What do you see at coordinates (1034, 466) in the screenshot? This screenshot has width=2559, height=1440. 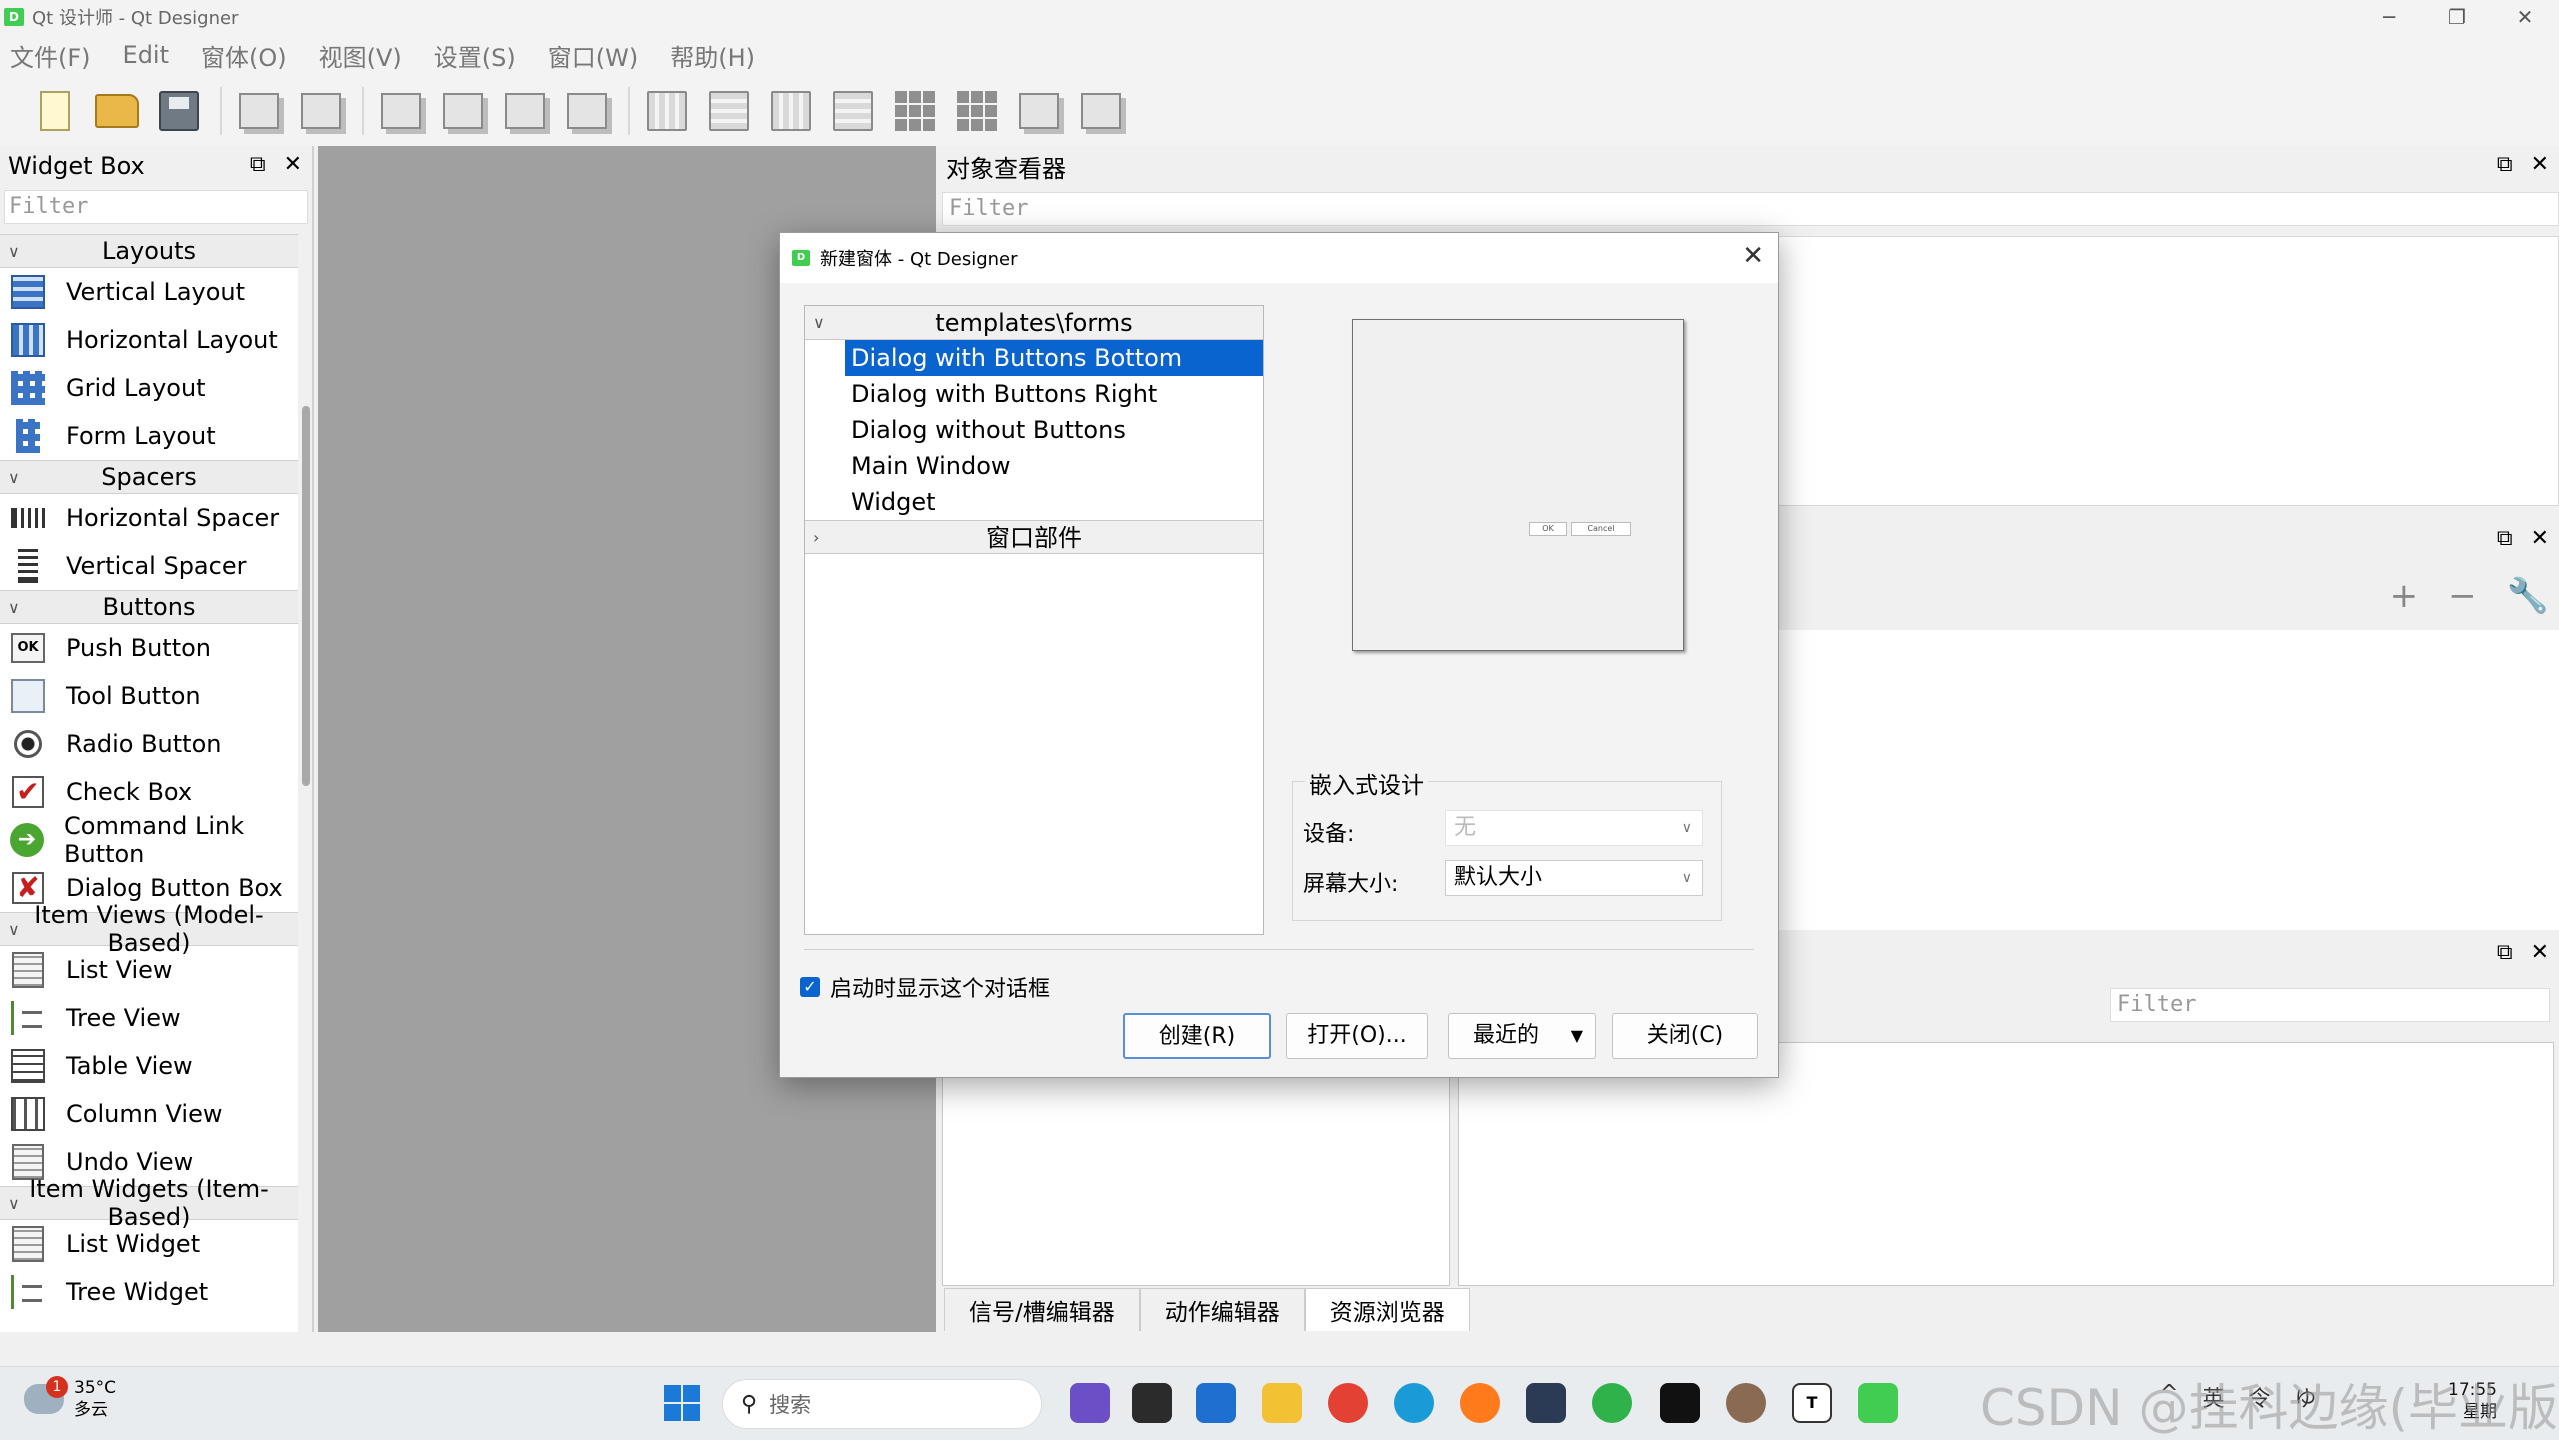 I see `template-item: Main Window` at bounding box center [1034, 466].